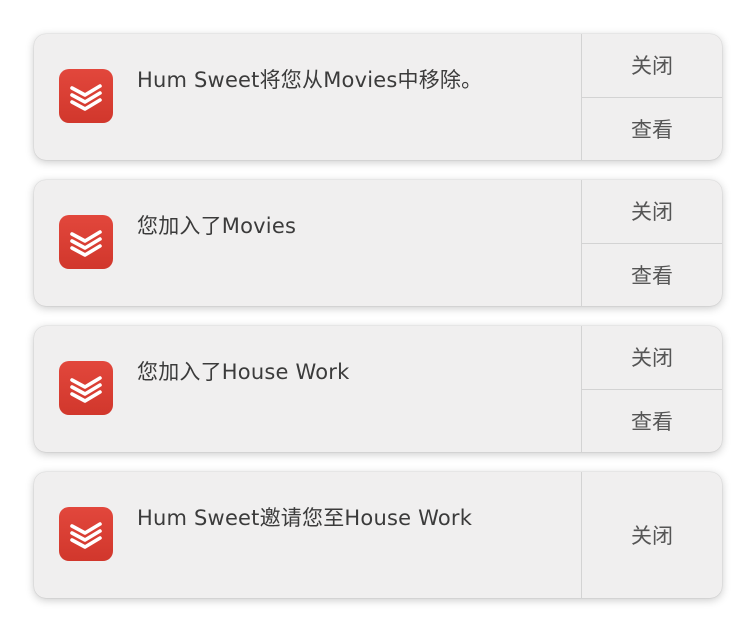  What do you see at coordinates (307, 97) in the screenshot?
I see `notification-body: Hum Sweet将您从Movies中移除。` at bounding box center [307, 97].